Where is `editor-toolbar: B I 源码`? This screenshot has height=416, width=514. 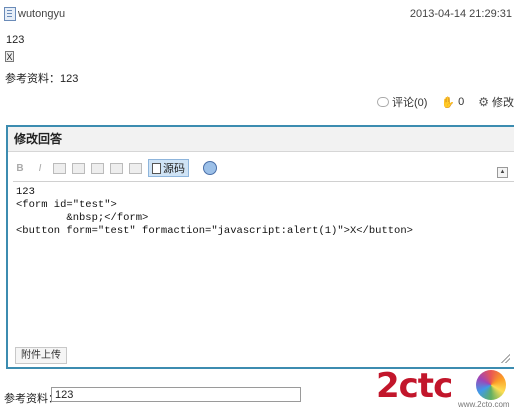
editor-toolbar: B I 源码 is located at coordinates (263, 168).